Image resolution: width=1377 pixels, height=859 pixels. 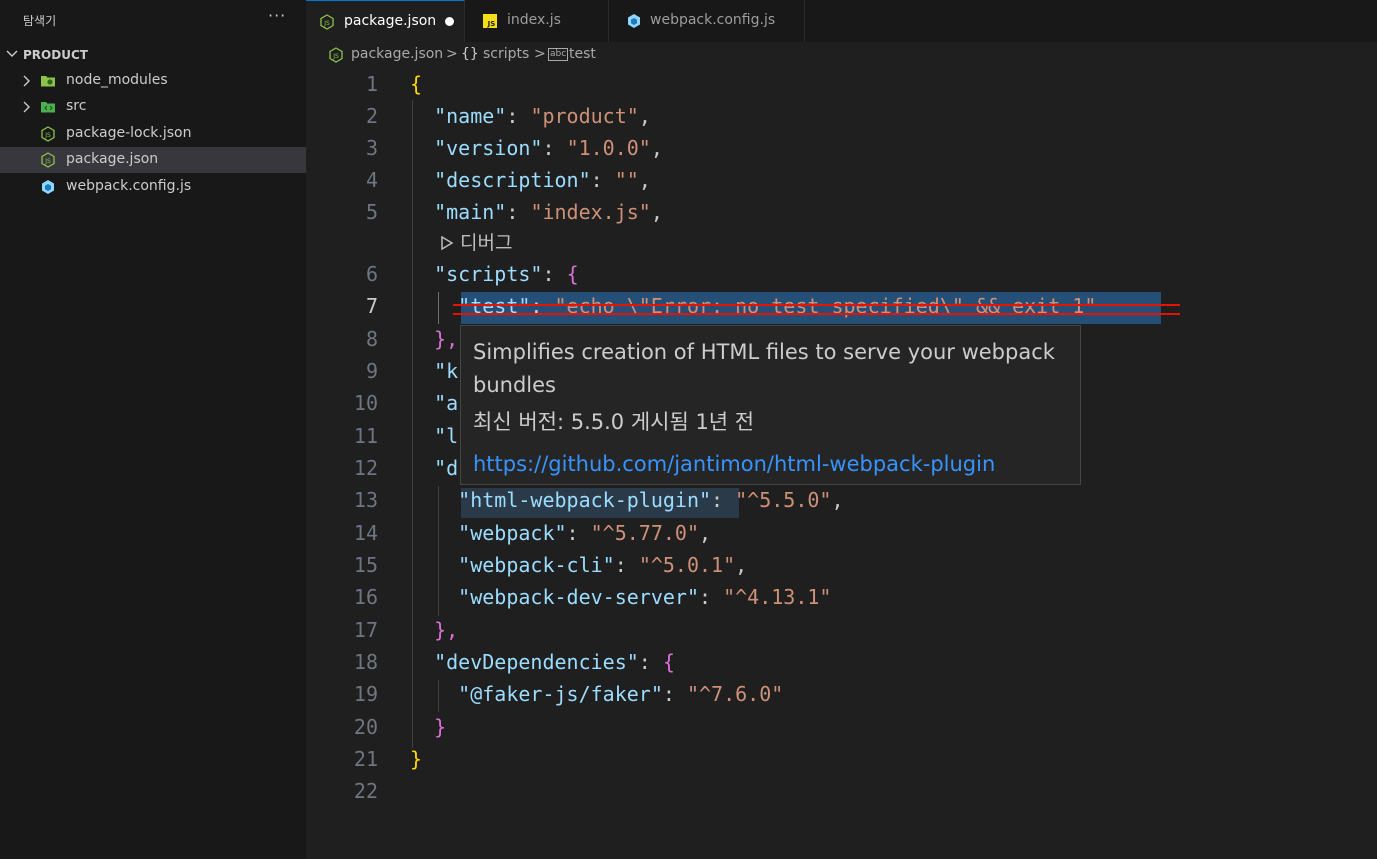 I want to click on workspace-folder-name: PRODUCT, so click(x=55, y=55).